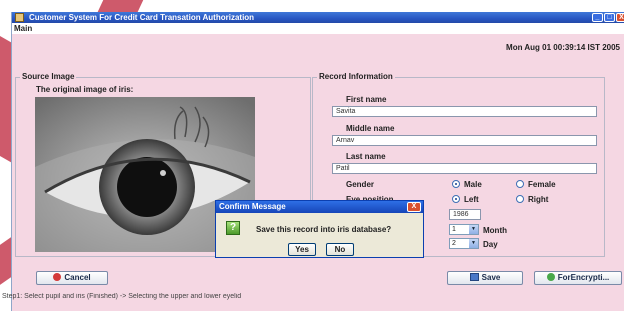 The width and height of the screenshot is (624, 311). What do you see at coordinates (495, 230) in the screenshot?
I see `month-label: Month` at bounding box center [495, 230].